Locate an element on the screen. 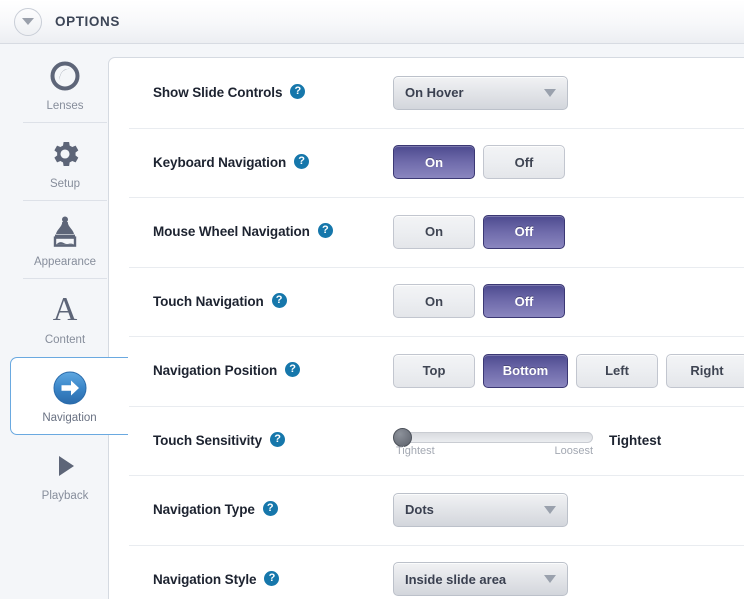  touch-navigation-off-button: Off is located at coordinates (524, 301).